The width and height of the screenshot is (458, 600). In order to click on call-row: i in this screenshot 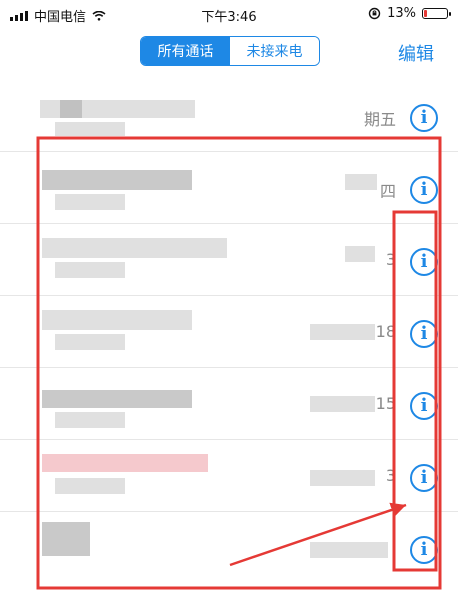, I will do `click(229, 549)`.